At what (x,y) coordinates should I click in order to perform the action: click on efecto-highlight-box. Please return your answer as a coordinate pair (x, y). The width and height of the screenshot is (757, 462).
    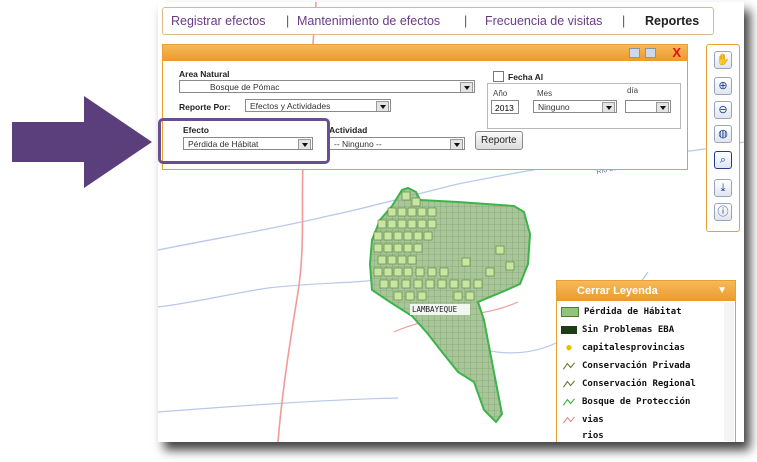
    Looking at the image, I should click on (244, 141).